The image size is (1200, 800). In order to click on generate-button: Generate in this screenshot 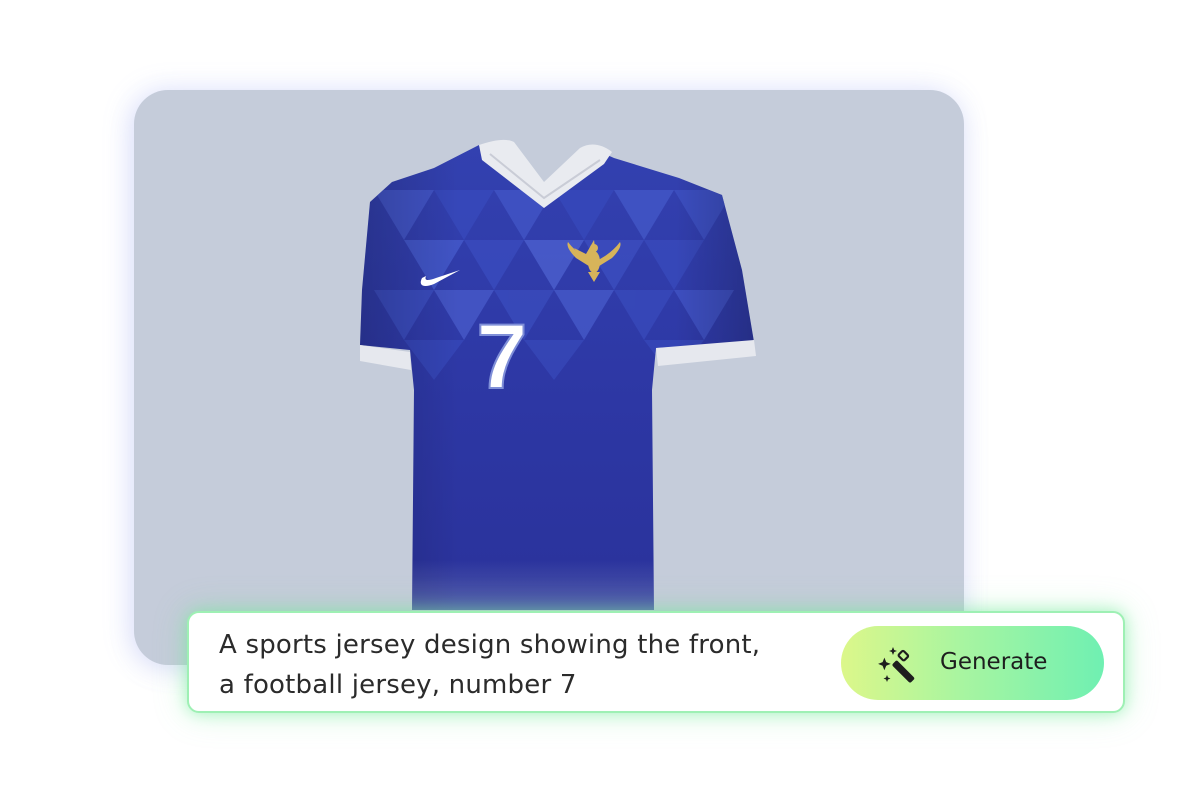, I will do `click(972, 663)`.